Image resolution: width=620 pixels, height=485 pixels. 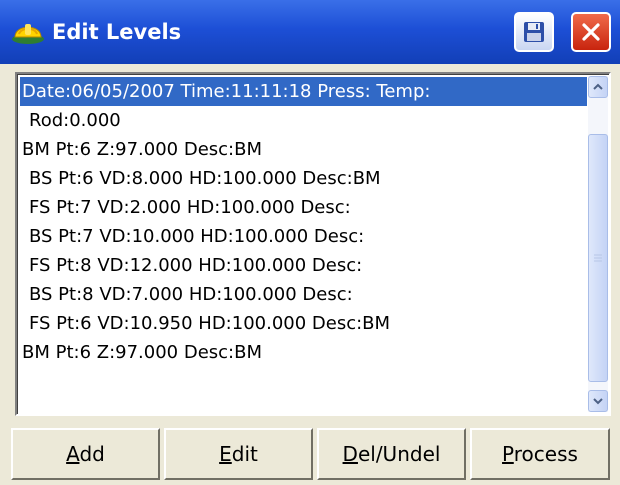 What do you see at coordinates (303, 178) in the screenshot?
I see `list-item: BS Pt:6 VD:8.000 HD:100.000 Desc:BM` at bounding box center [303, 178].